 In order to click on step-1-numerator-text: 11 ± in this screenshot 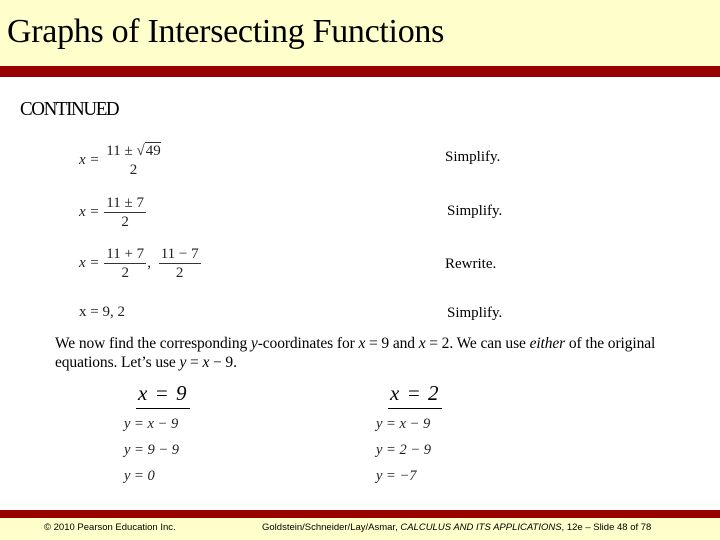, I will do `click(121, 151)`.